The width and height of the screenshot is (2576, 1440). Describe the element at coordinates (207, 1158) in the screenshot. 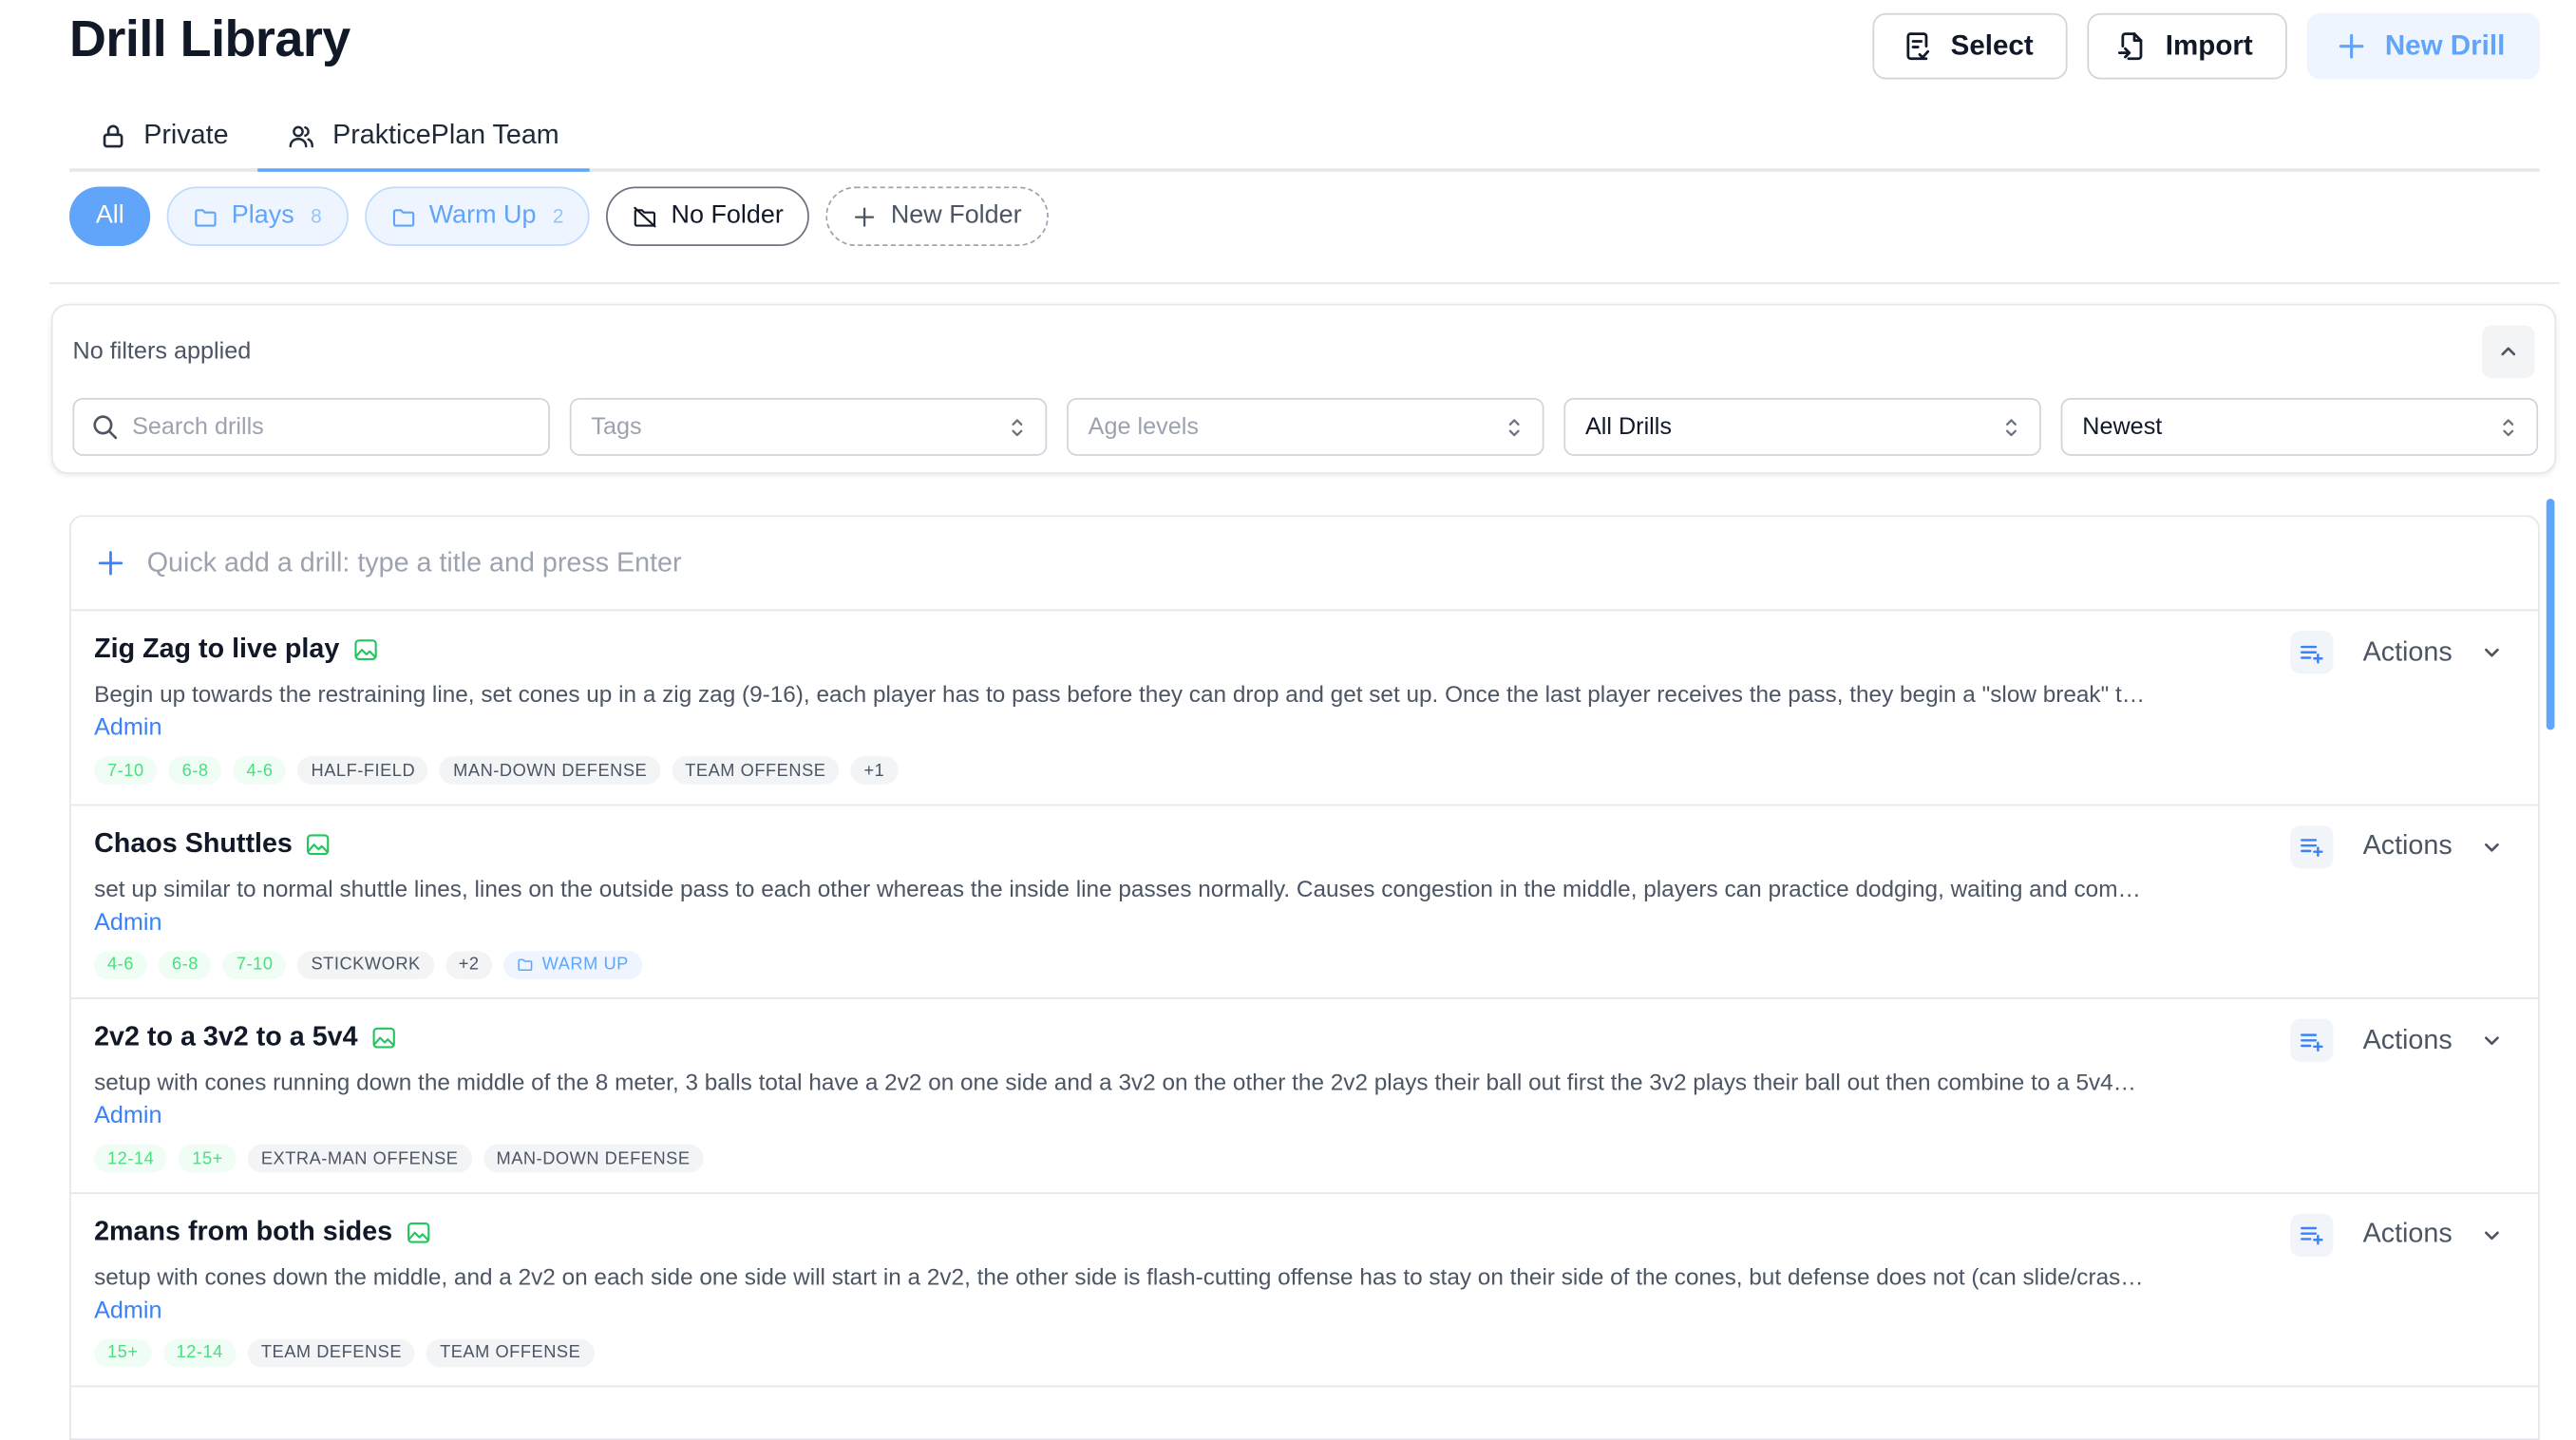

I see `tag-label: 15+` at that location.